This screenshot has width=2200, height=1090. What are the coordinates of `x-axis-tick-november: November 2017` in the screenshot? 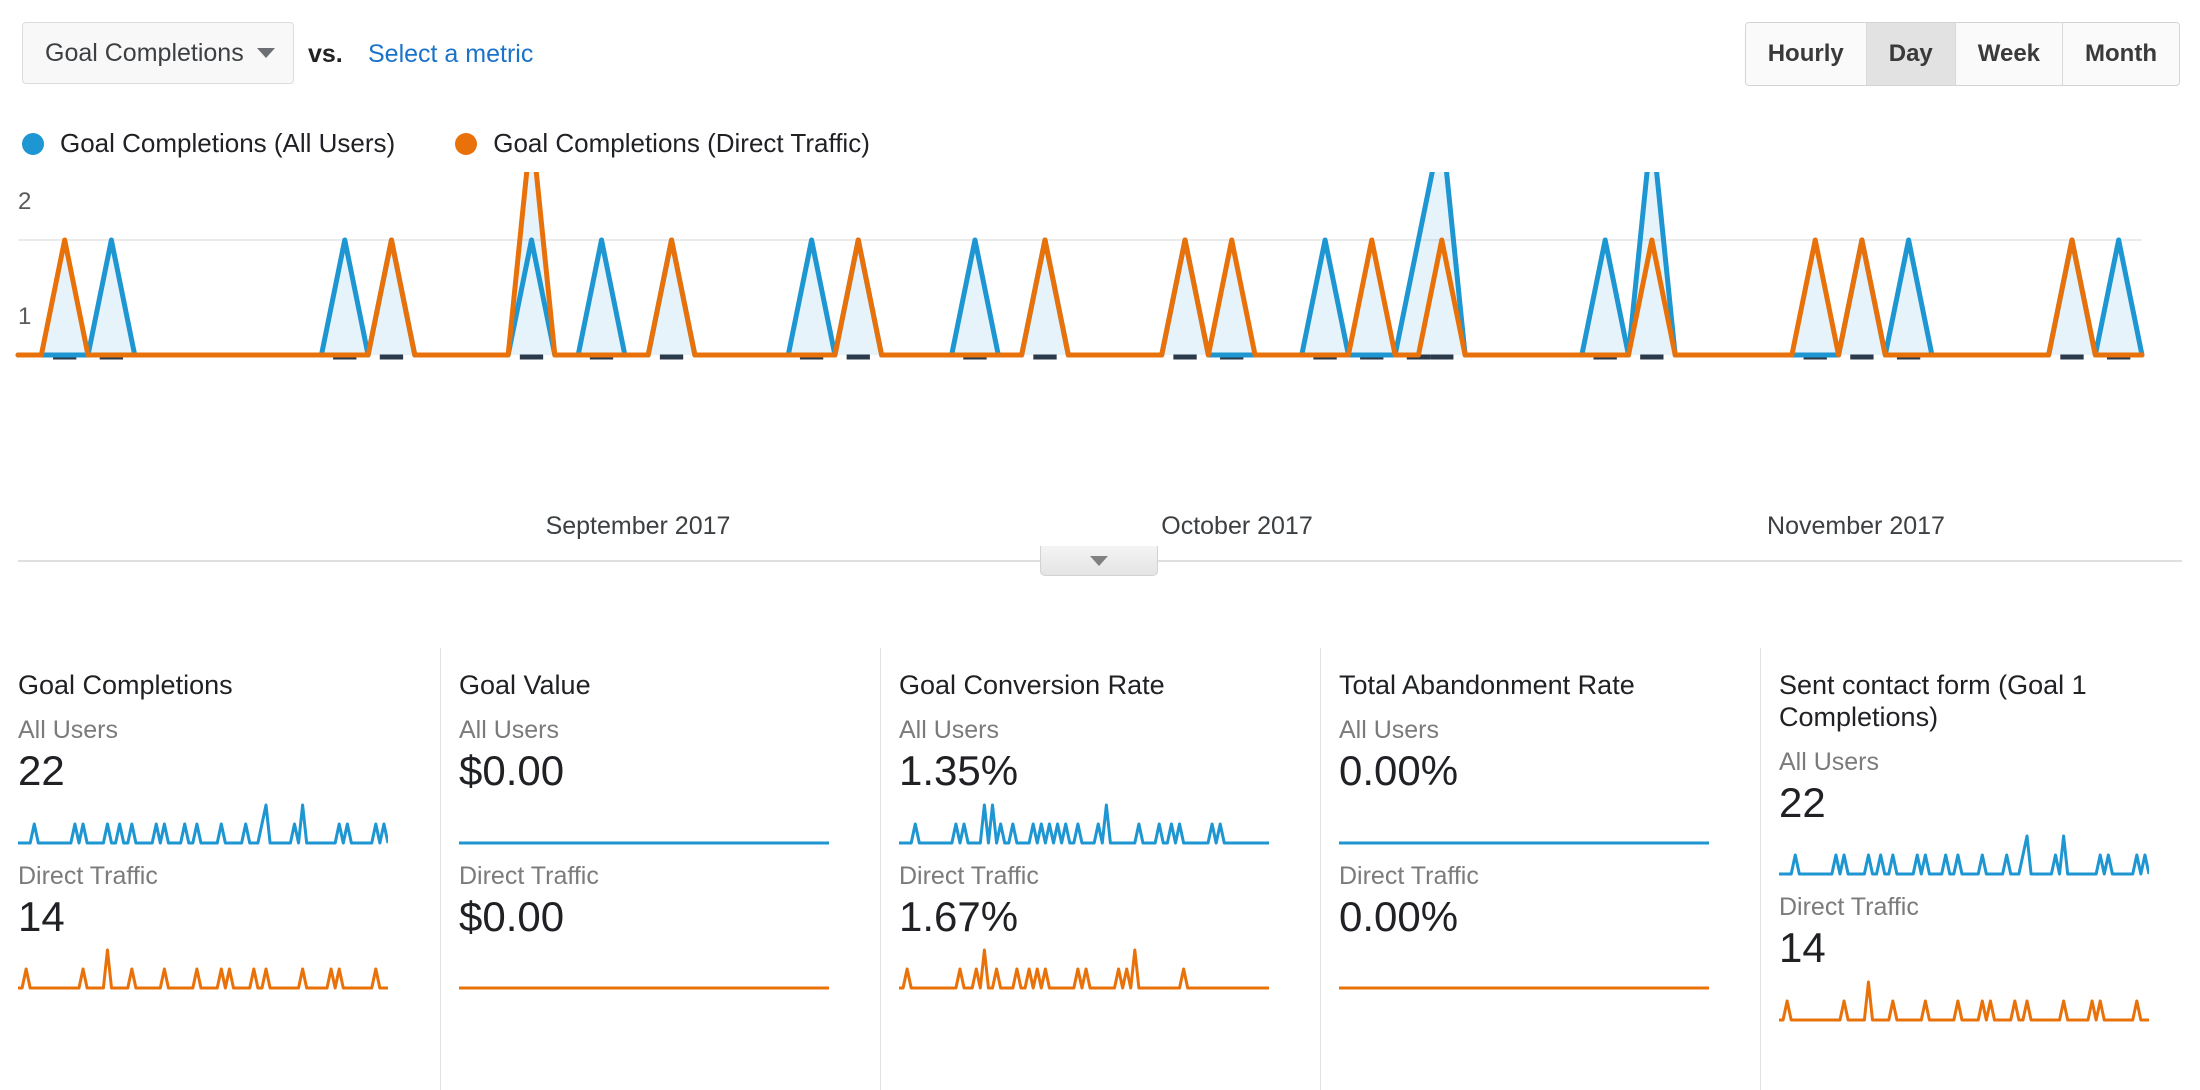 It's located at (1856, 526).